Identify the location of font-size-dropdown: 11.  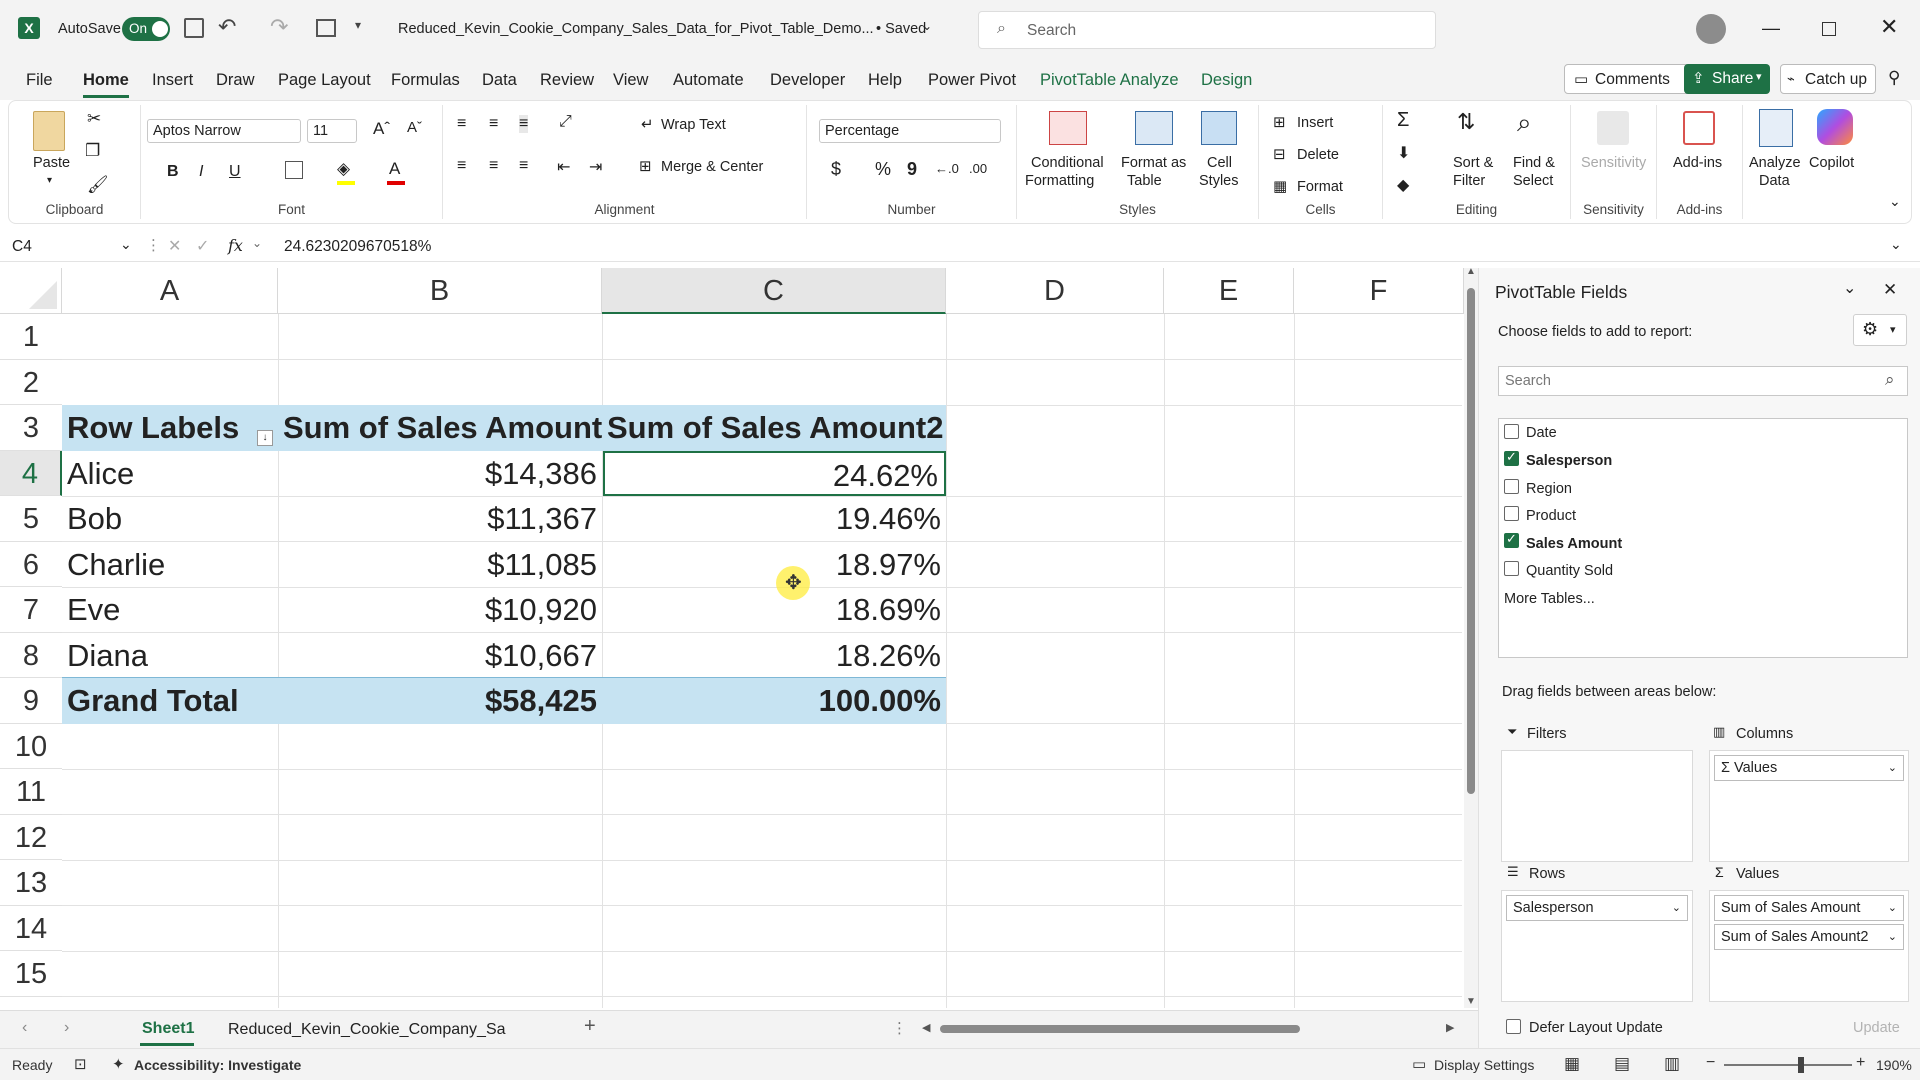
(332, 131).